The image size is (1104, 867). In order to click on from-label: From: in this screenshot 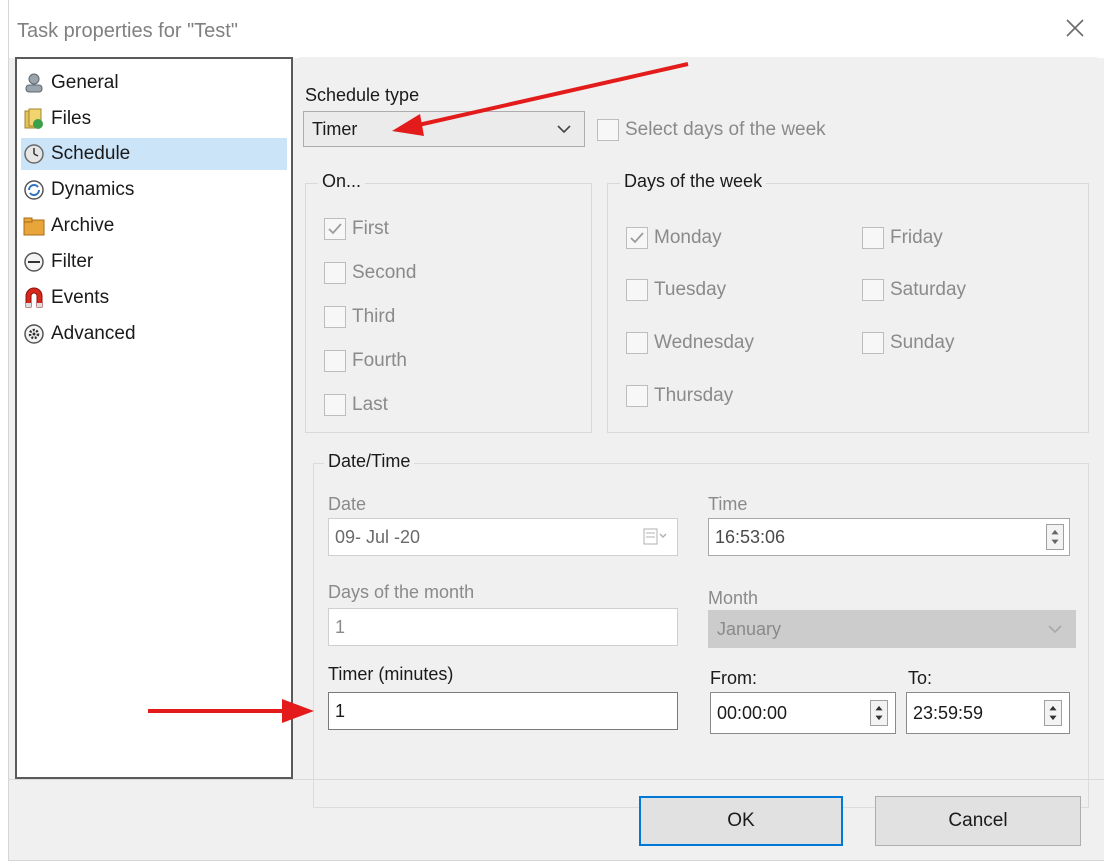, I will do `click(733, 678)`.